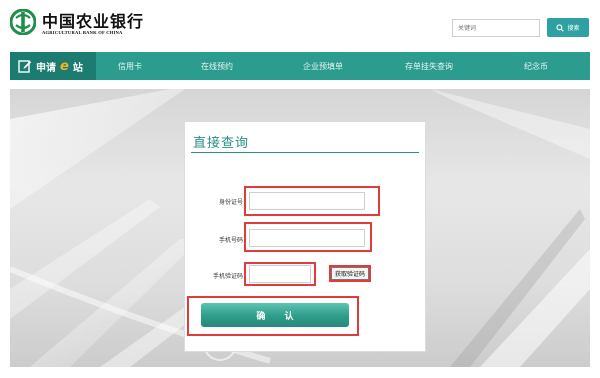 The height and width of the screenshot is (378, 600). I want to click on nav-brand: 申请 e 站, so click(53, 66).